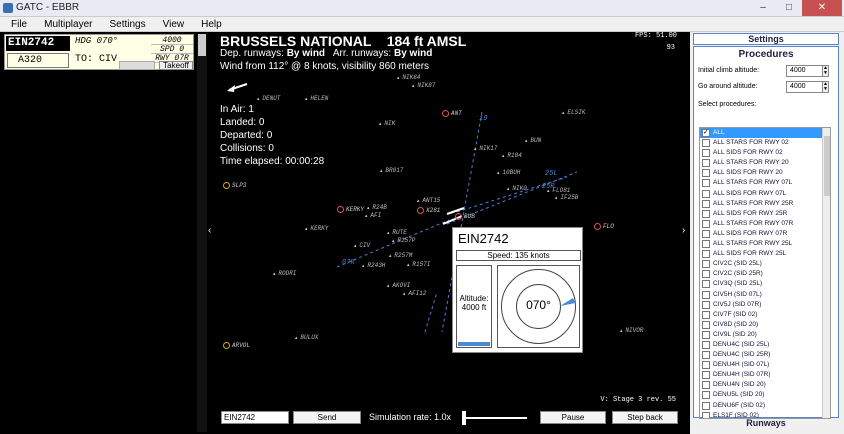  I want to click on procedure-item: DENU4C (SID 25L), so click(765, 345).